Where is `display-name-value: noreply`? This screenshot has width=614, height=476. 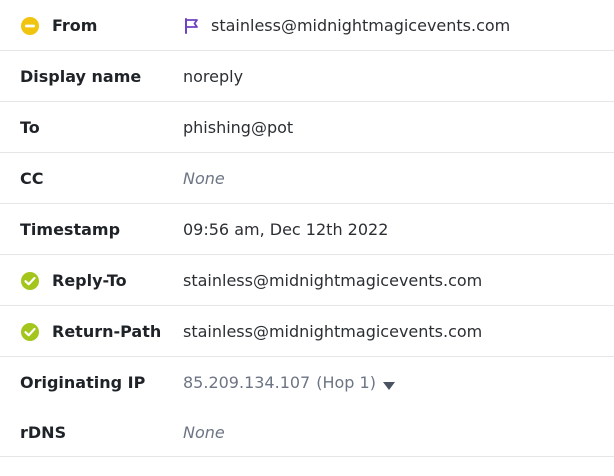
display-name-value: noreply is located at coordinates (213, 76).